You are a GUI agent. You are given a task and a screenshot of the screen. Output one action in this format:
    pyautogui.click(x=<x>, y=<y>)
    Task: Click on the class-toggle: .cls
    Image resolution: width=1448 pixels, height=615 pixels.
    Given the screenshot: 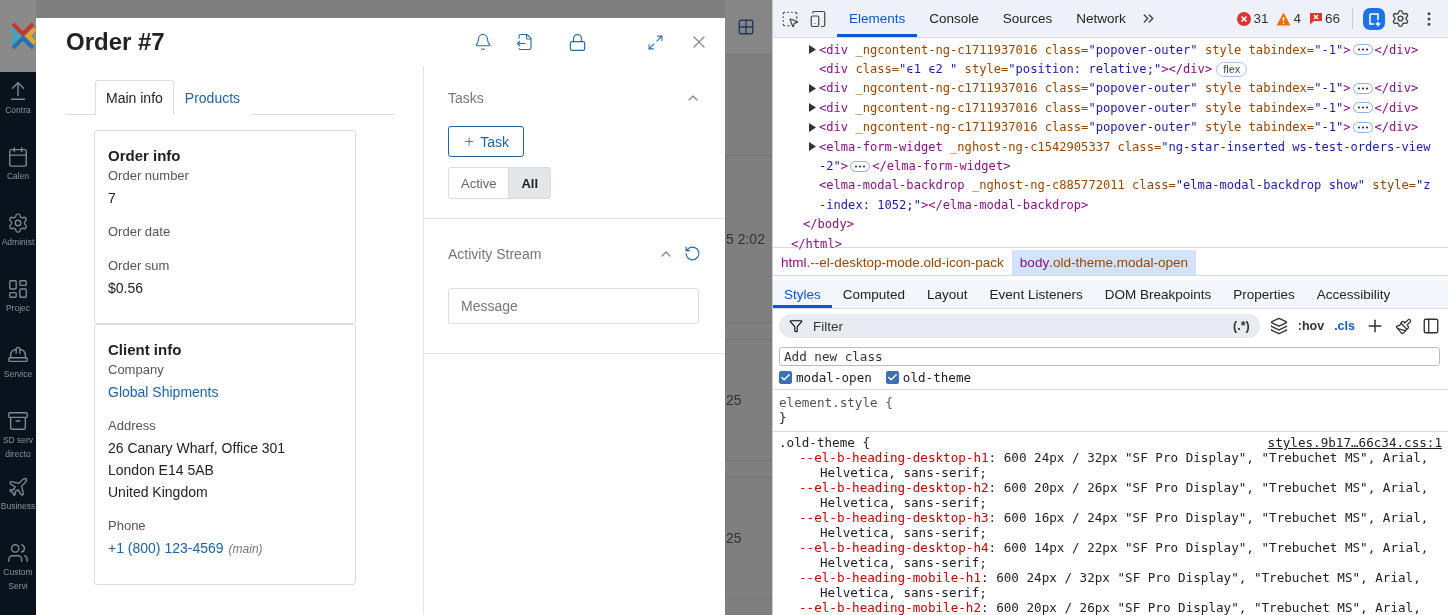 What is the action you would take?
    pyautogui.click(x=1344, y=326)
    